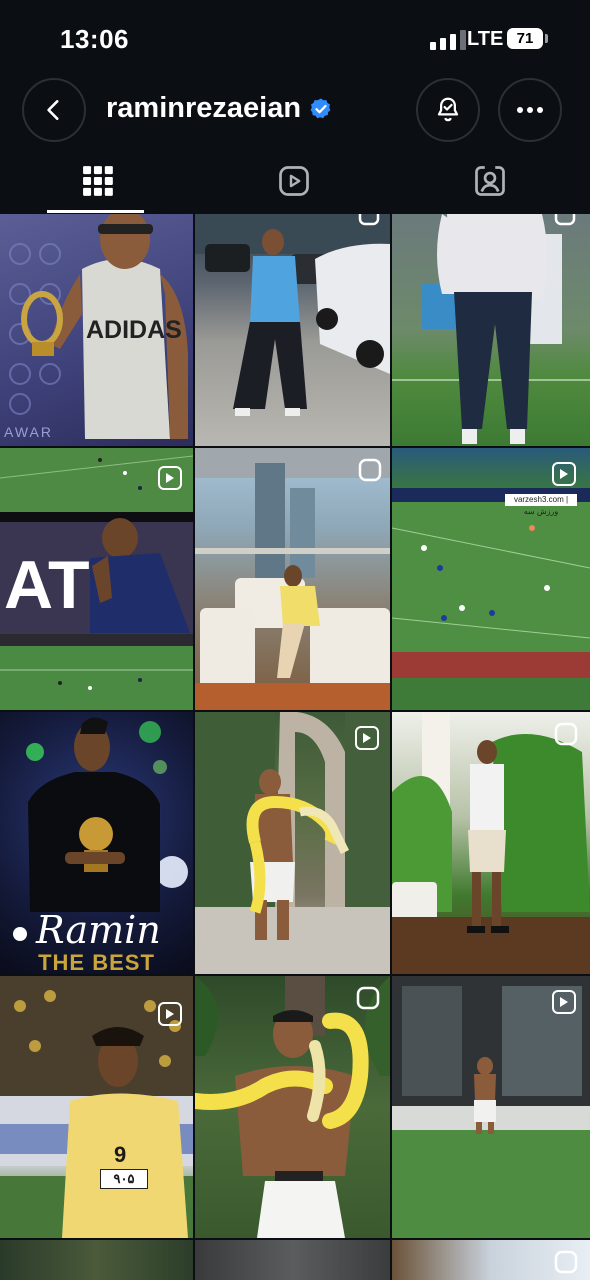 The height and width of the screenshot is (1280, 590). I want to click on back-button, so click(54, 110).